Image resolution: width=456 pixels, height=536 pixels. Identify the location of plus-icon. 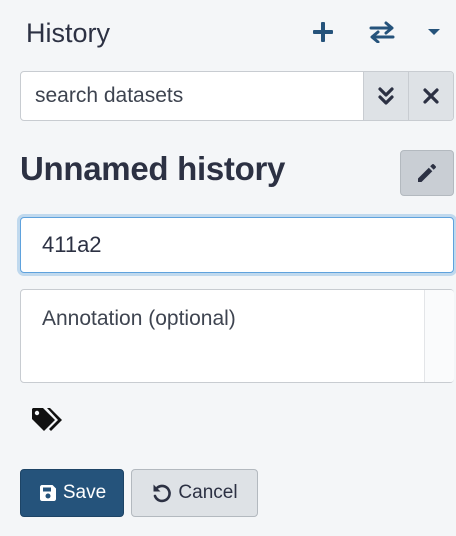
(323, 32).